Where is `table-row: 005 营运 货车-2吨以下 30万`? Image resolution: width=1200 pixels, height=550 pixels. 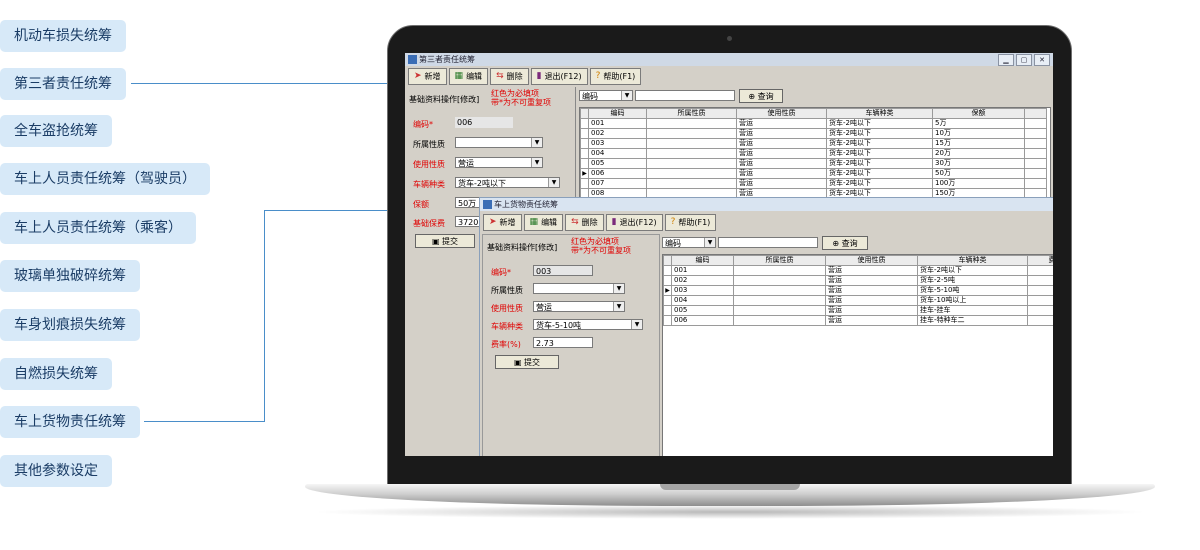
table-row: 005 营运 货车-2吨以下 30万 is located at coordinates (813, 163).